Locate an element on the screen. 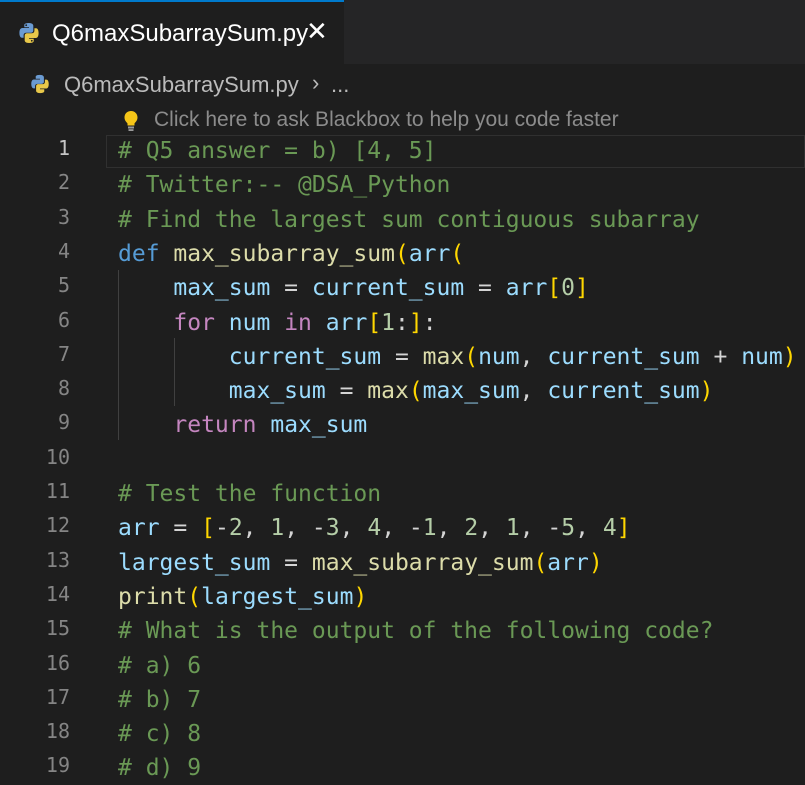 The image size is (805, 785). code-line: def max_subarray_sum(arr( is located at coordinates (291, 254).